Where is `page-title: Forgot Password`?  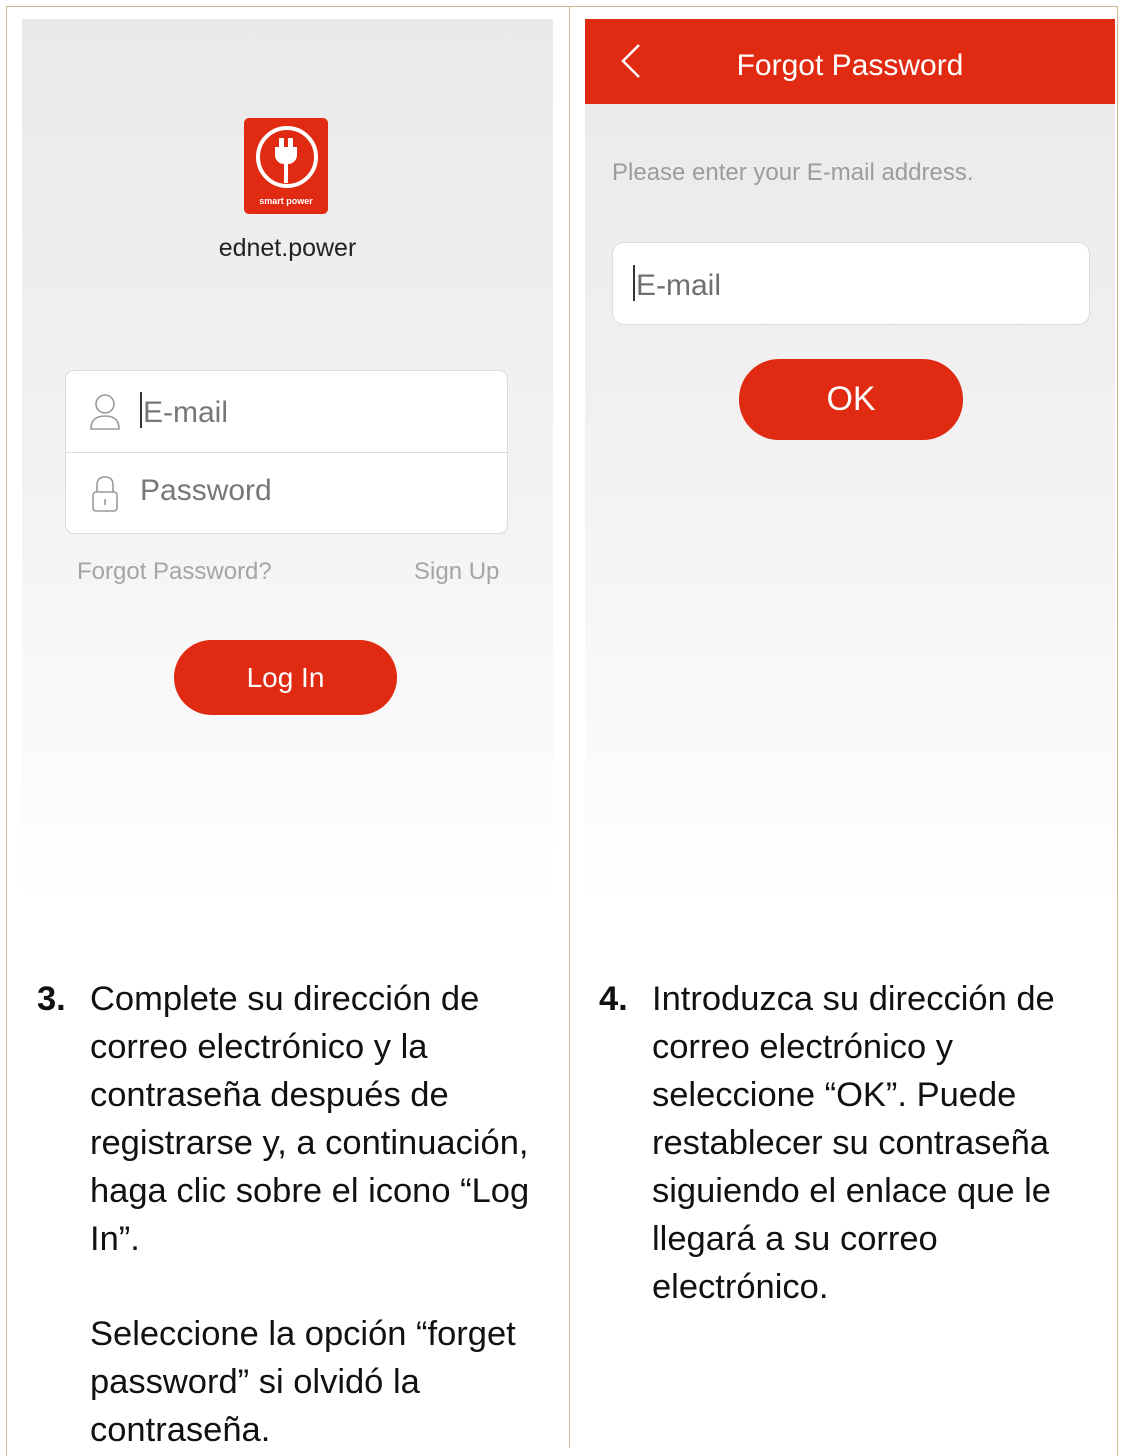 page-title: Forgot Password is located at coordinates (850, 65).